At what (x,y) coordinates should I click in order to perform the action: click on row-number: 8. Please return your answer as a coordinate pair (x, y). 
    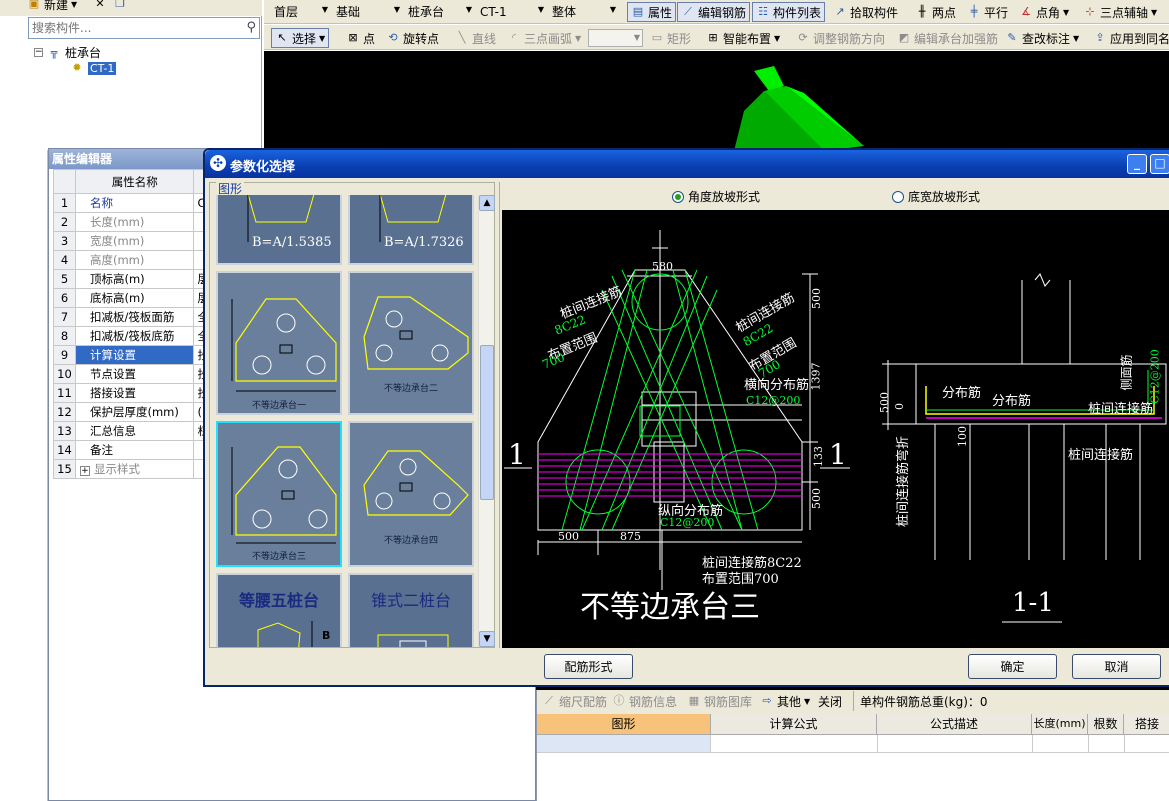
    Looking at the image, I should click on (64, 336).